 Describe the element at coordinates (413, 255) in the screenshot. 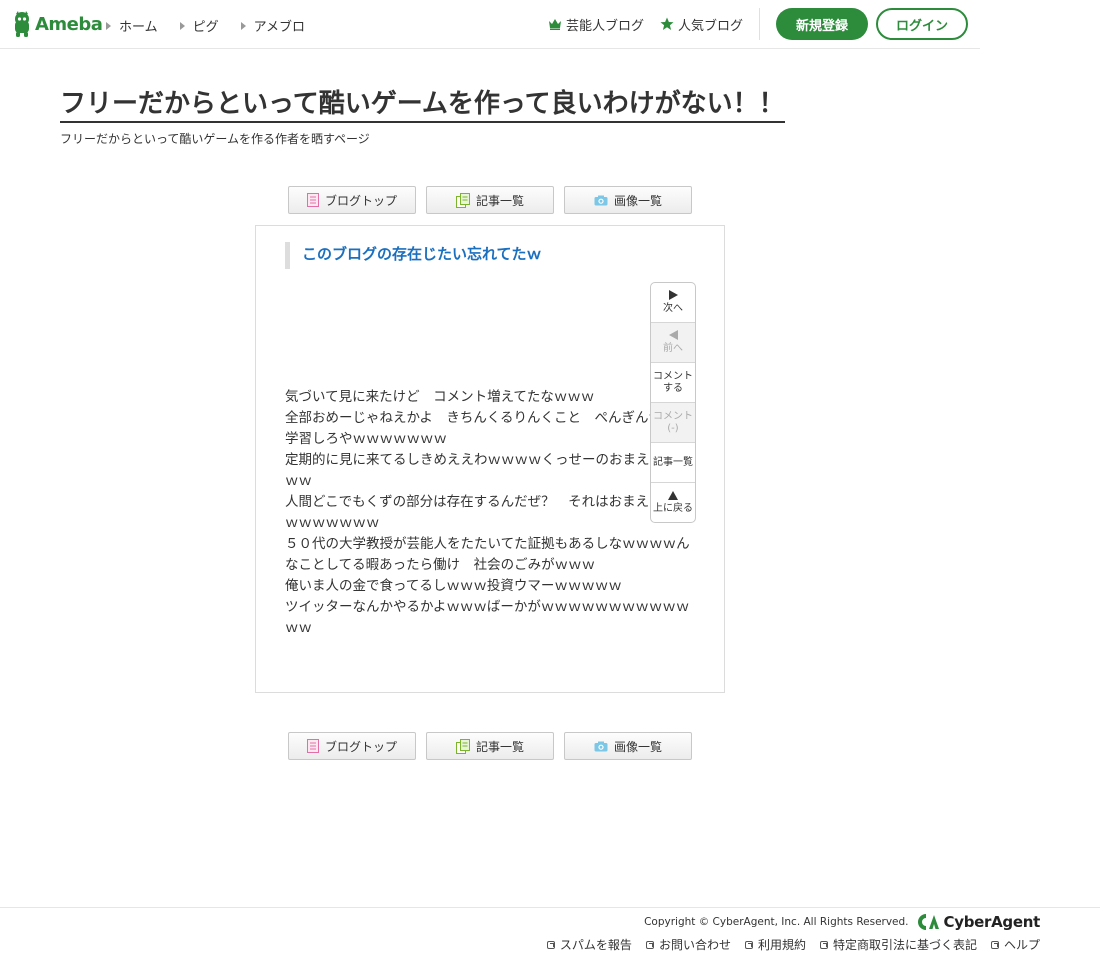

I see `entry-title: このブログの存在じたい忘れてたｗ` at that location.